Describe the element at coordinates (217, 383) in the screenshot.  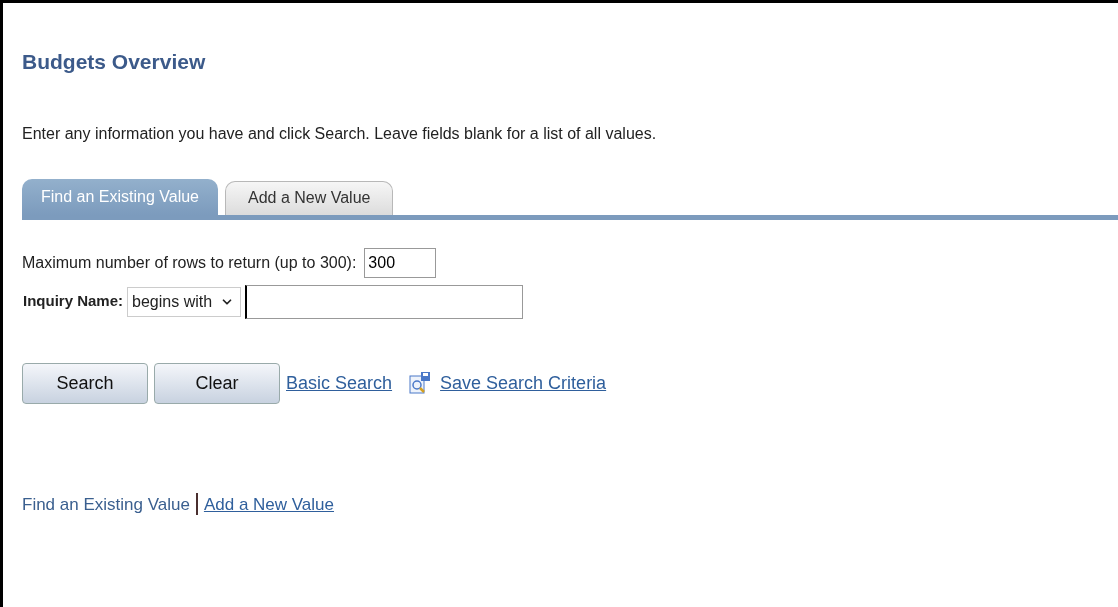
I see `action-button: Clear` at that location.